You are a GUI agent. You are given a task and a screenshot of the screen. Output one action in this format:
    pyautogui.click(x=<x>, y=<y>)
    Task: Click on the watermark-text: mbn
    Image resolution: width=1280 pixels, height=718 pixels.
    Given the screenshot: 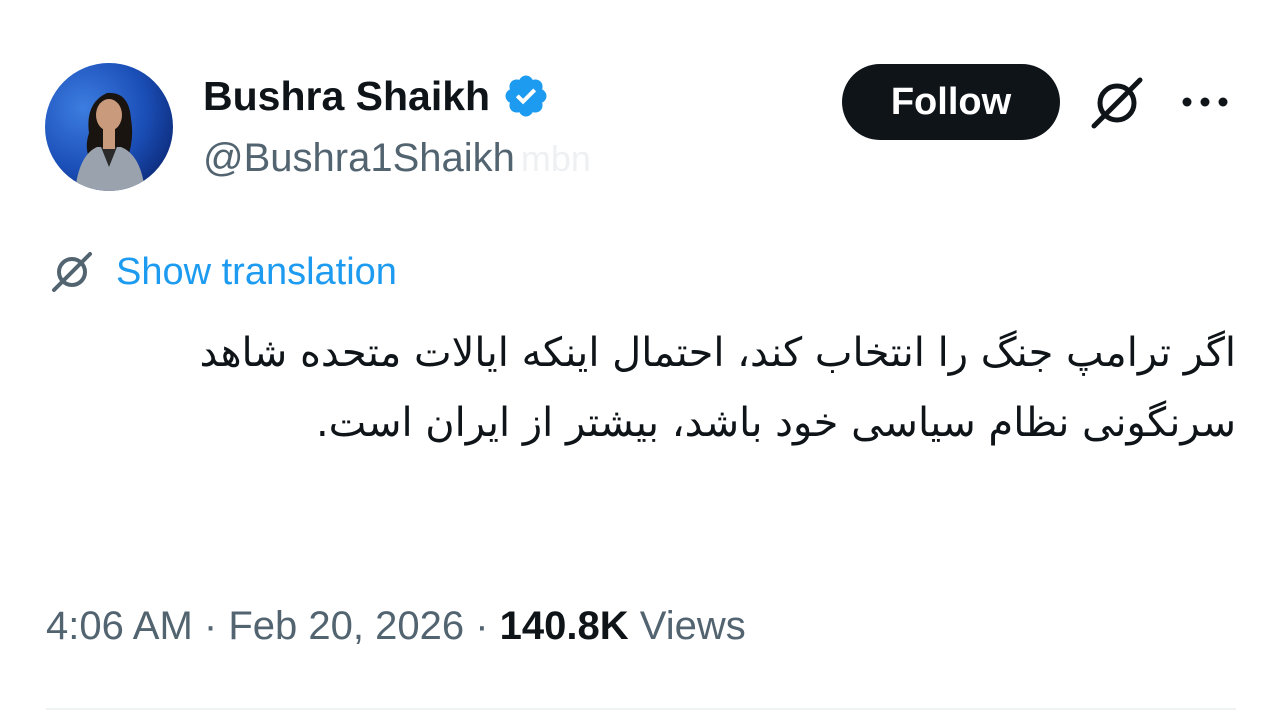 What is the action you would take?
    pyautogui.click(x=555, y=158)
    